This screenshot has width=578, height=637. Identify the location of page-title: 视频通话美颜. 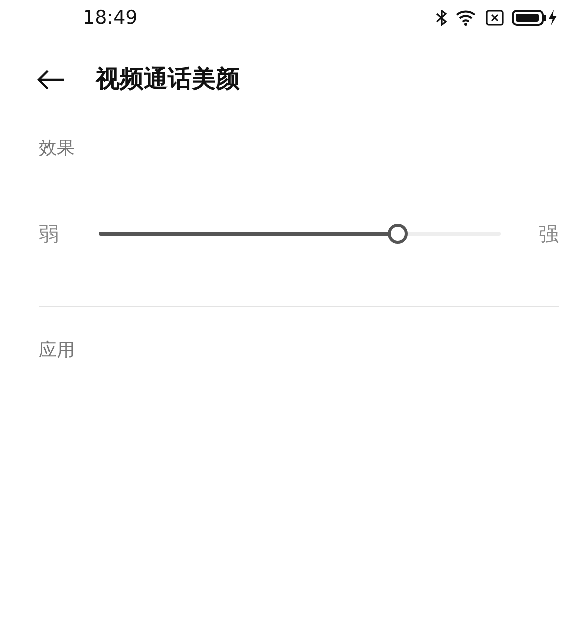
(168, 79).